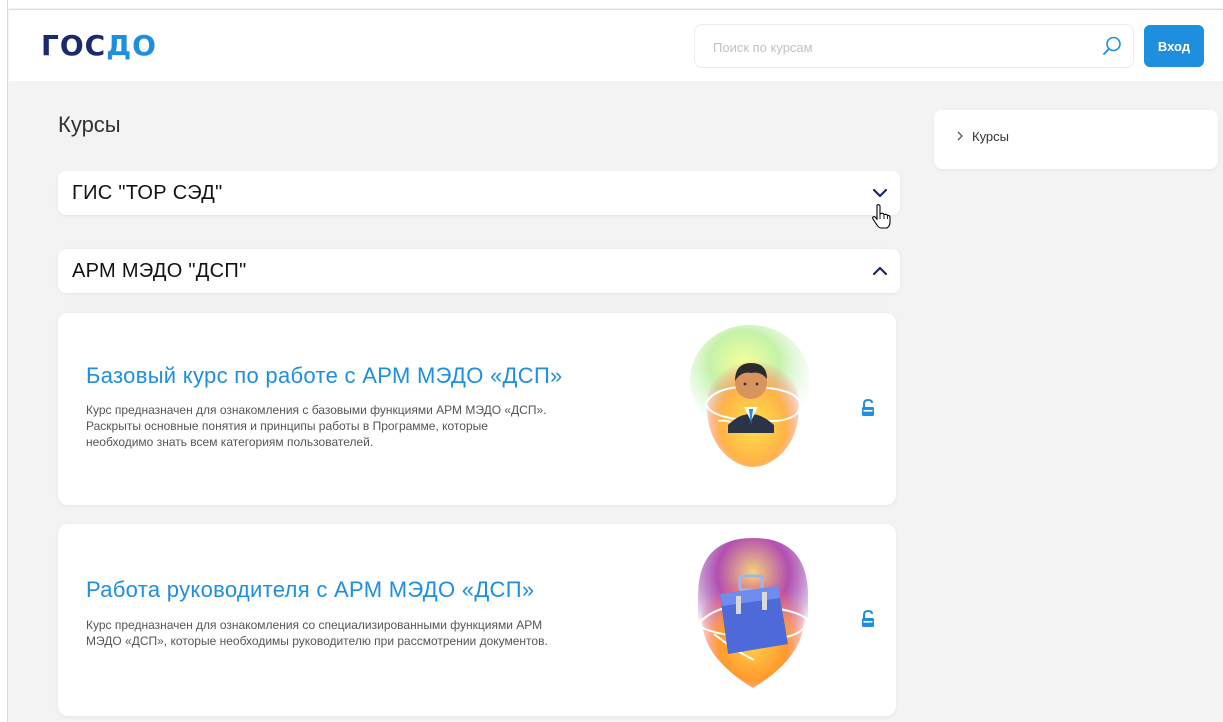 This screenshot has height=722, width=1223. What do you see at coordinates (611, 4) in the screenshot?
I see `window-top-edge` at bounding box center [611, 4].